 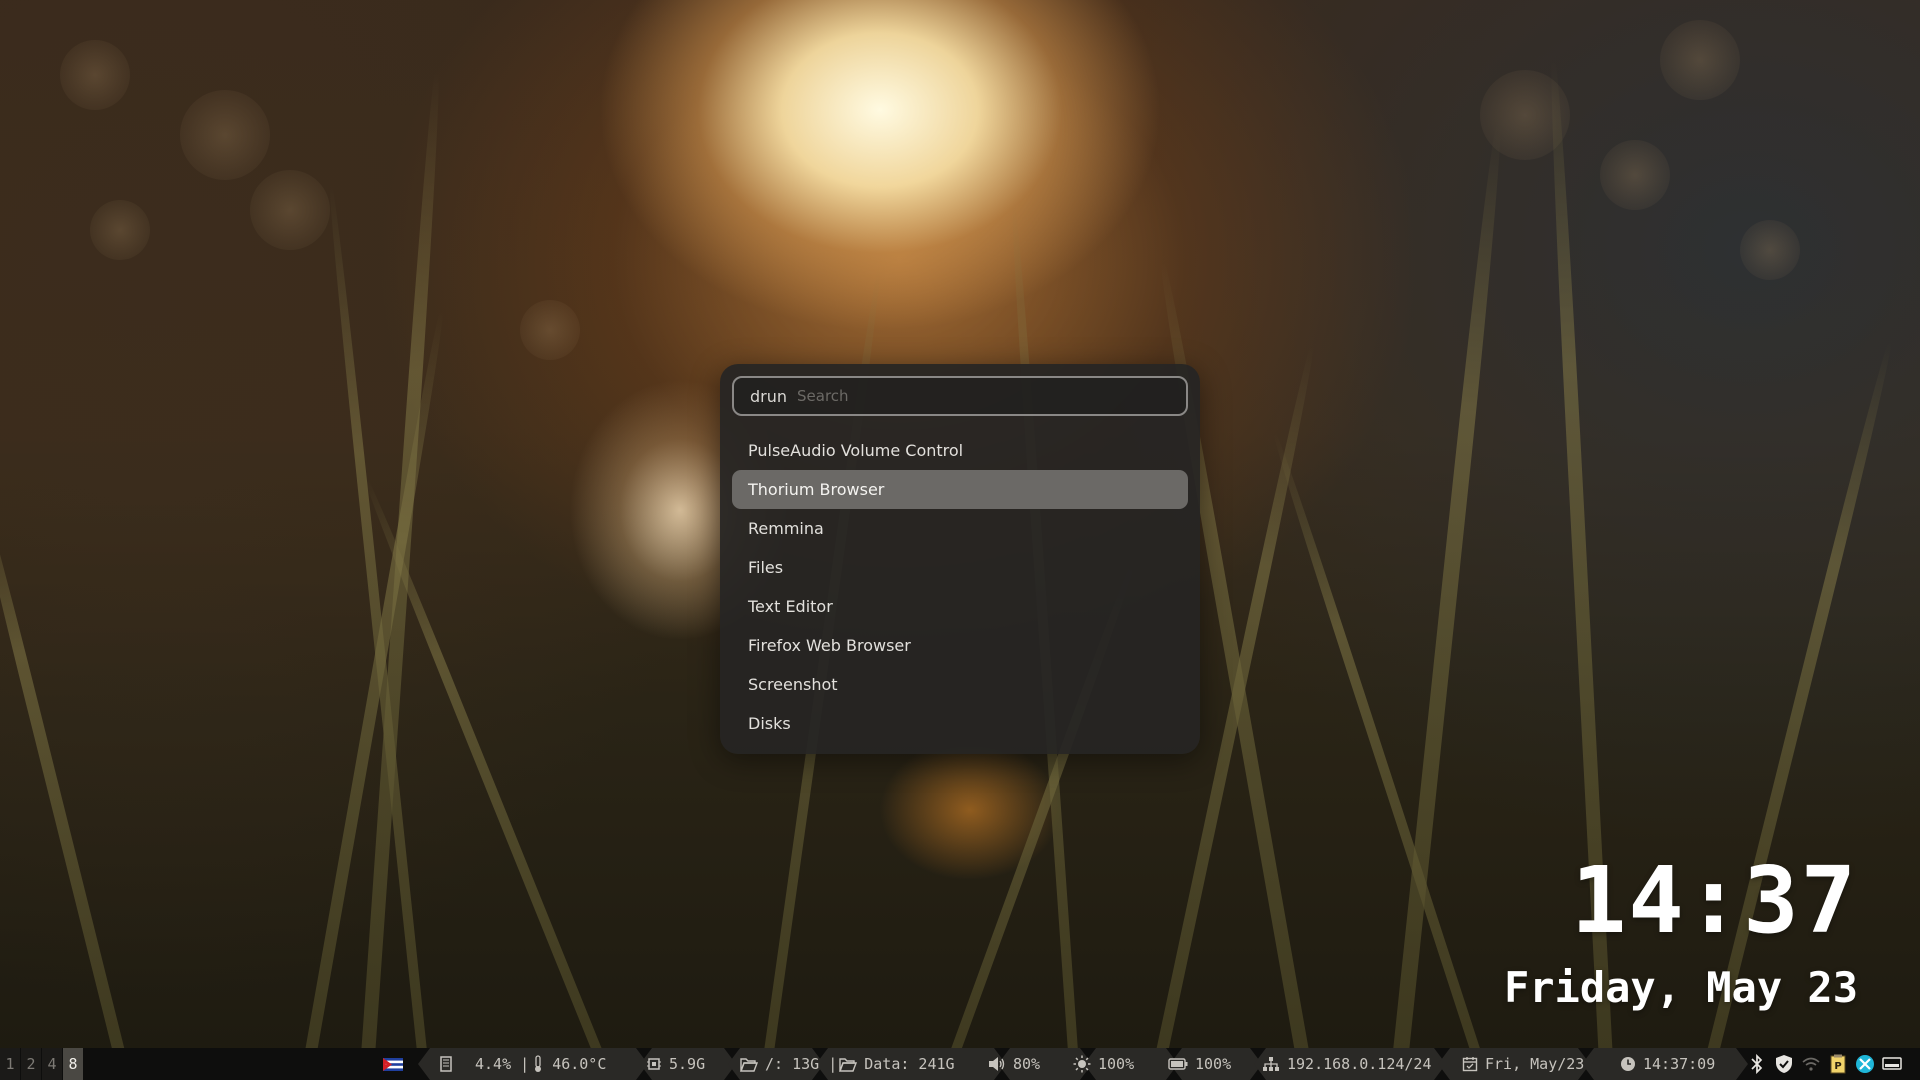 What do you see at coordinates (579, 1064) in the screenshot?
I see `temperature-value: 46.0°C` at bounding box center [579, 1064].